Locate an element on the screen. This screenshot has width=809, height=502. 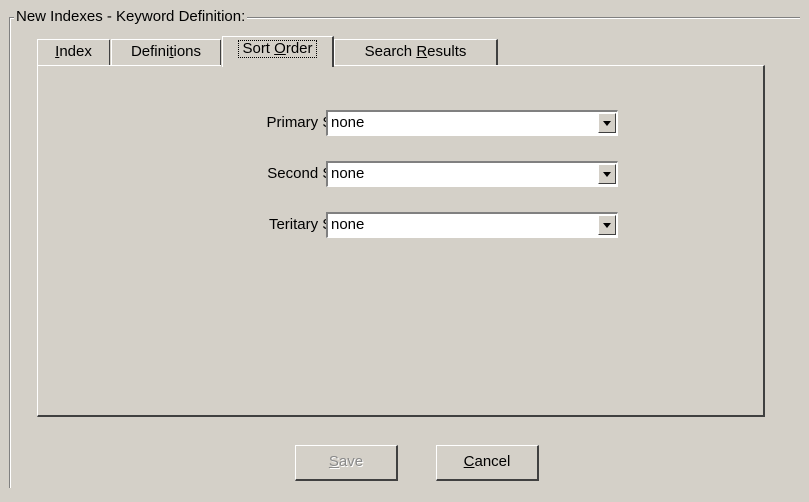
primary-sort-row: Primary Sort: none is located at coordinates (402, 124).